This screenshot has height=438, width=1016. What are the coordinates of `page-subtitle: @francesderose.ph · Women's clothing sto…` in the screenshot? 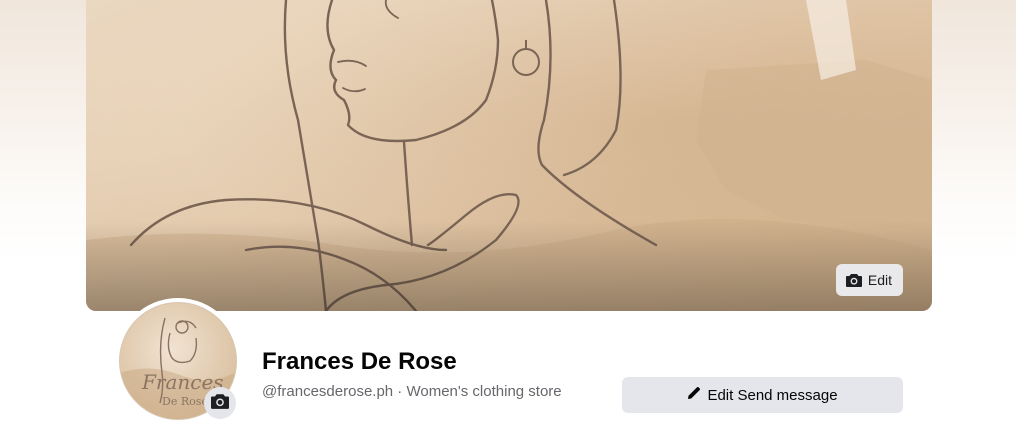 It's located at (412, 391).